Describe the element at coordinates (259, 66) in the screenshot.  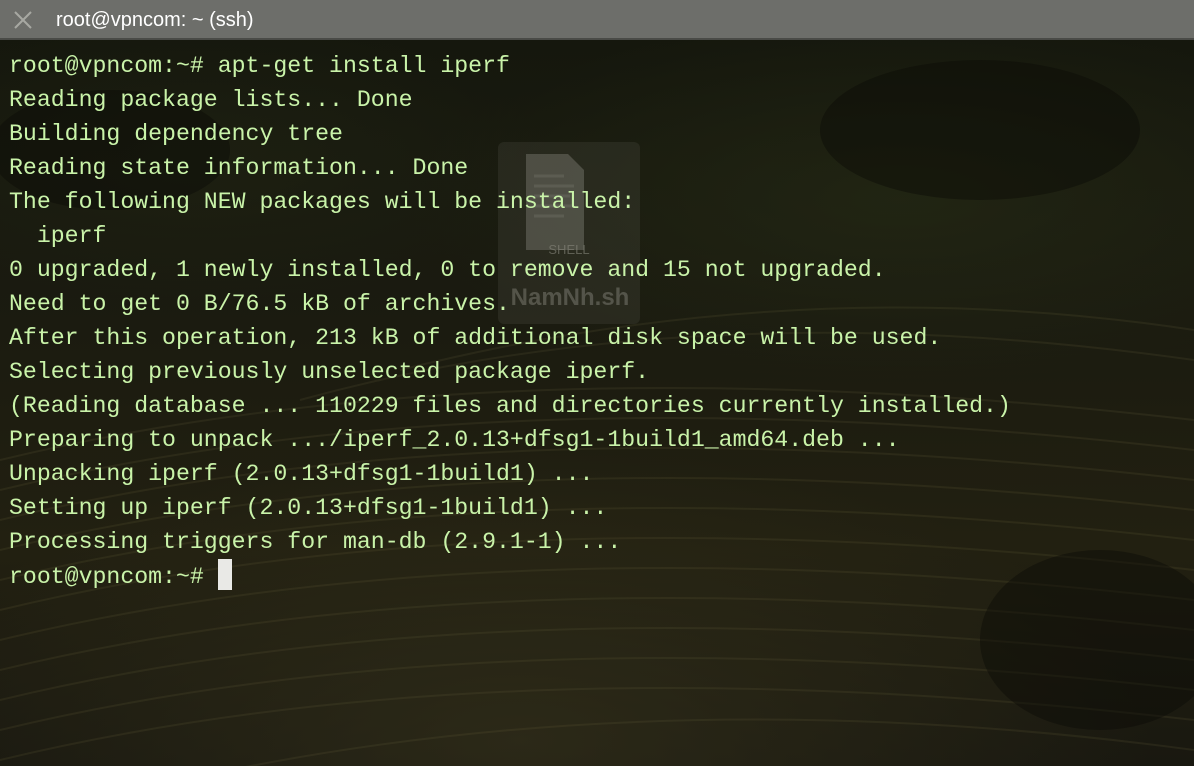
I see `output-line: root@vpncom:~# apt-get install iperf` at that location.